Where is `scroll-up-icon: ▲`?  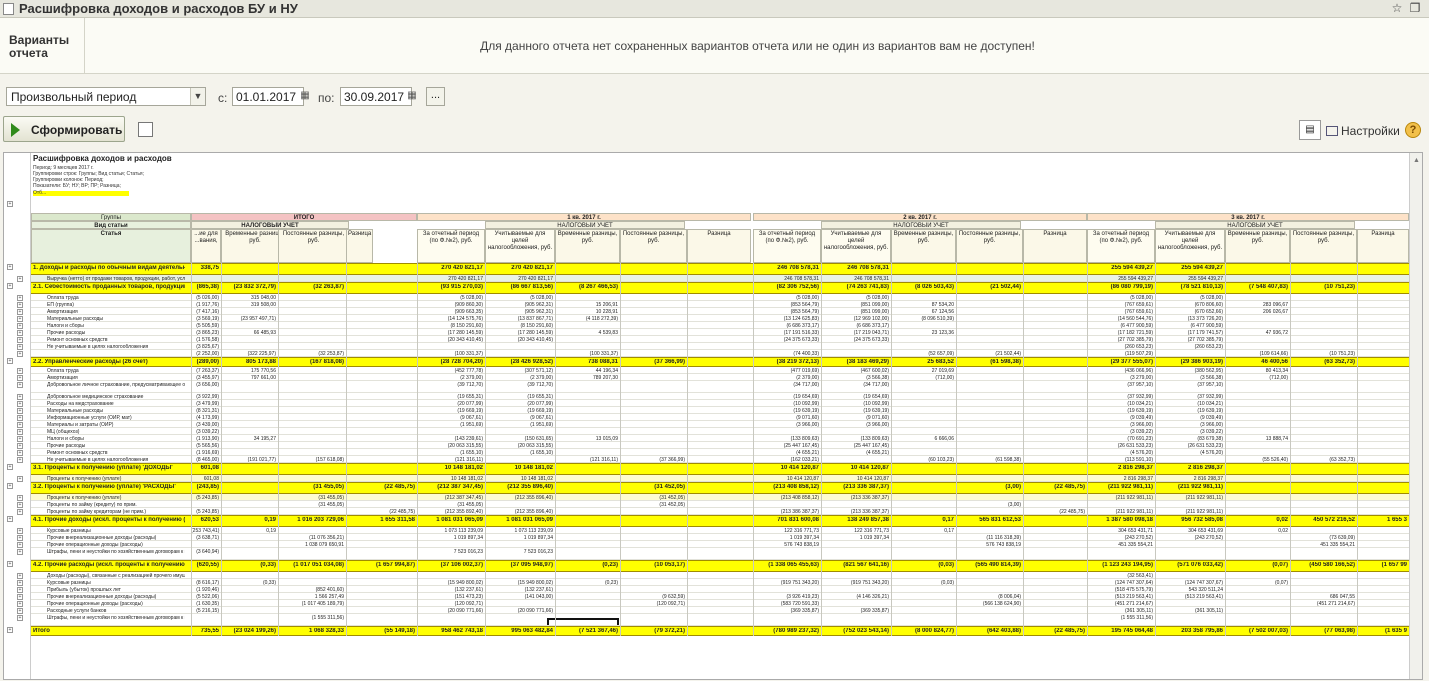 scroll-up-icon: ▲ is located at coordinates (1416, 160).